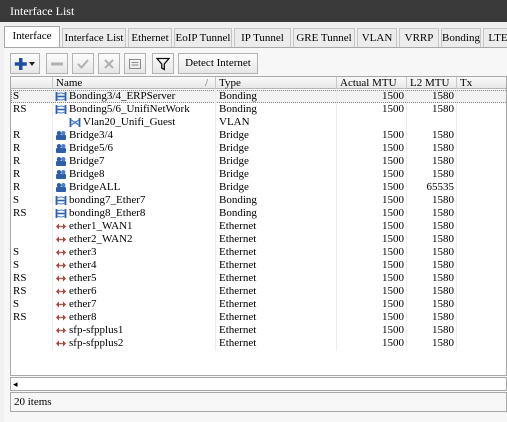 The height and width of the screenshot is (422, 507). Describe the element at coordinates (150, 38) in the screenshot. I see `tab-ethernet: Ethernet` at that location.